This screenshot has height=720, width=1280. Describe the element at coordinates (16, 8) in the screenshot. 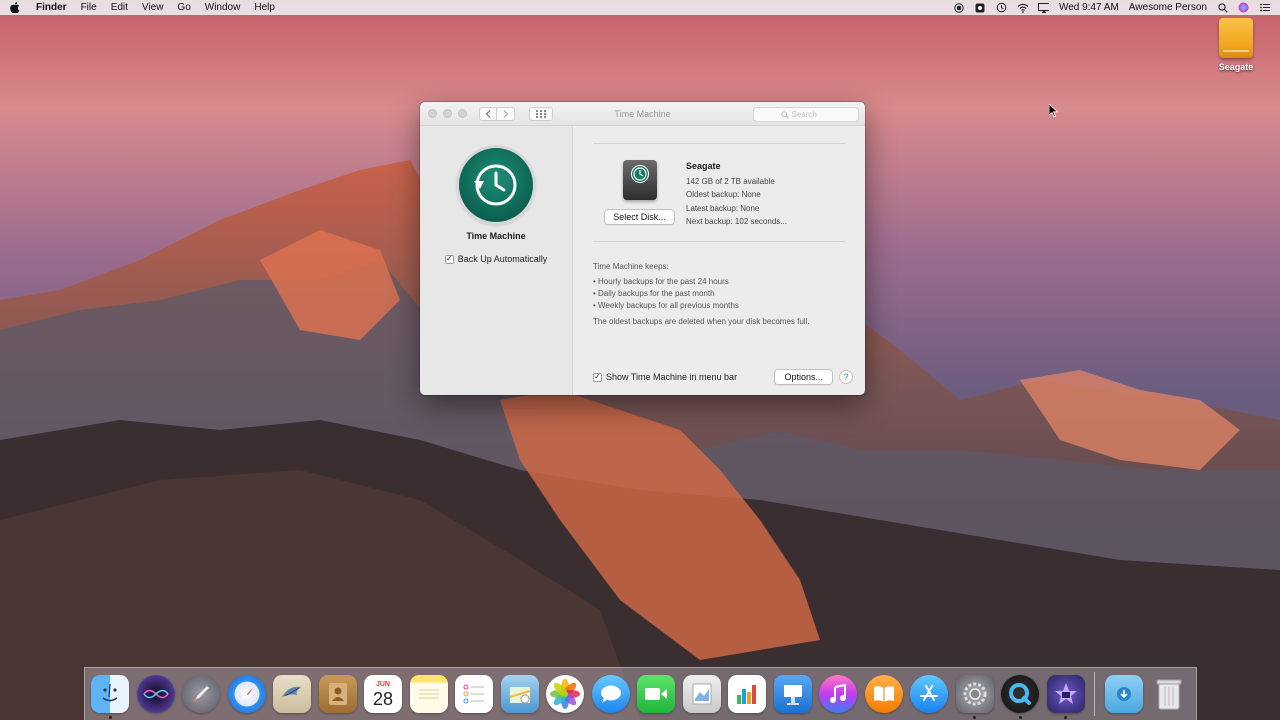

I see `apple-menu-icon` at that location.